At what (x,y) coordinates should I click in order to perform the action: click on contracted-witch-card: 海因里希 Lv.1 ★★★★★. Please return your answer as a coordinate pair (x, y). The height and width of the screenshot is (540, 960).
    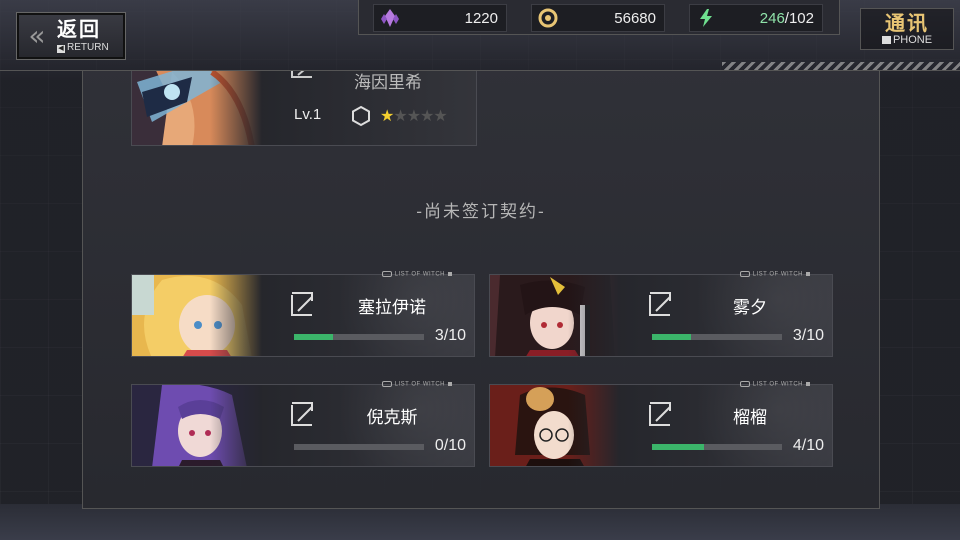
    Looking at the image, I should click on (304, 108).